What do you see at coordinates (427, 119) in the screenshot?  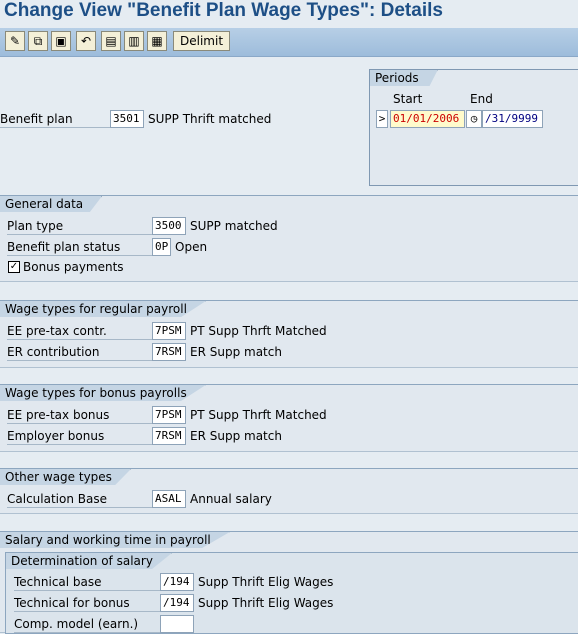 I see `start-date-field: 01/01/2006` at bounding box center [427, 119].